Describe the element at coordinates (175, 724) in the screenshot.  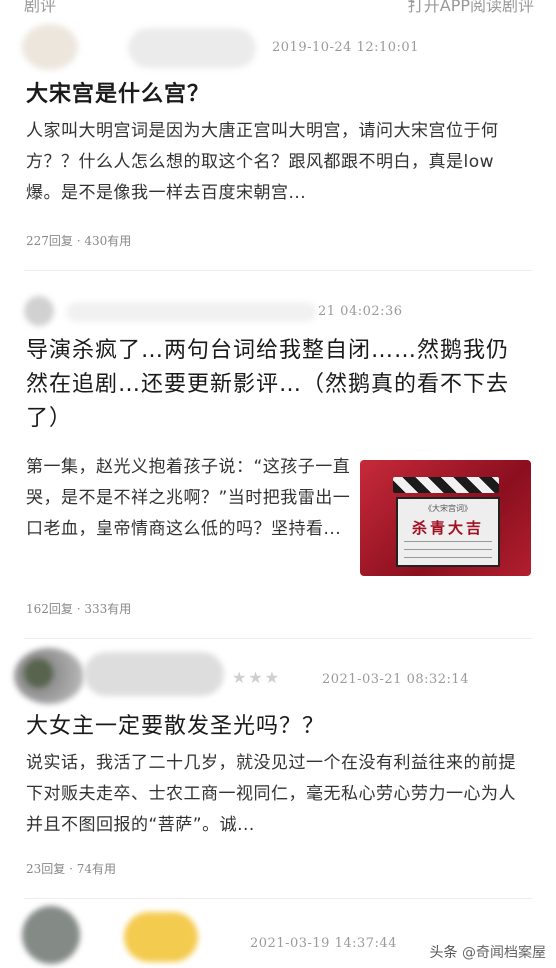
I see `review-title: 大女主一定要散发圣光吗？？` at that location.